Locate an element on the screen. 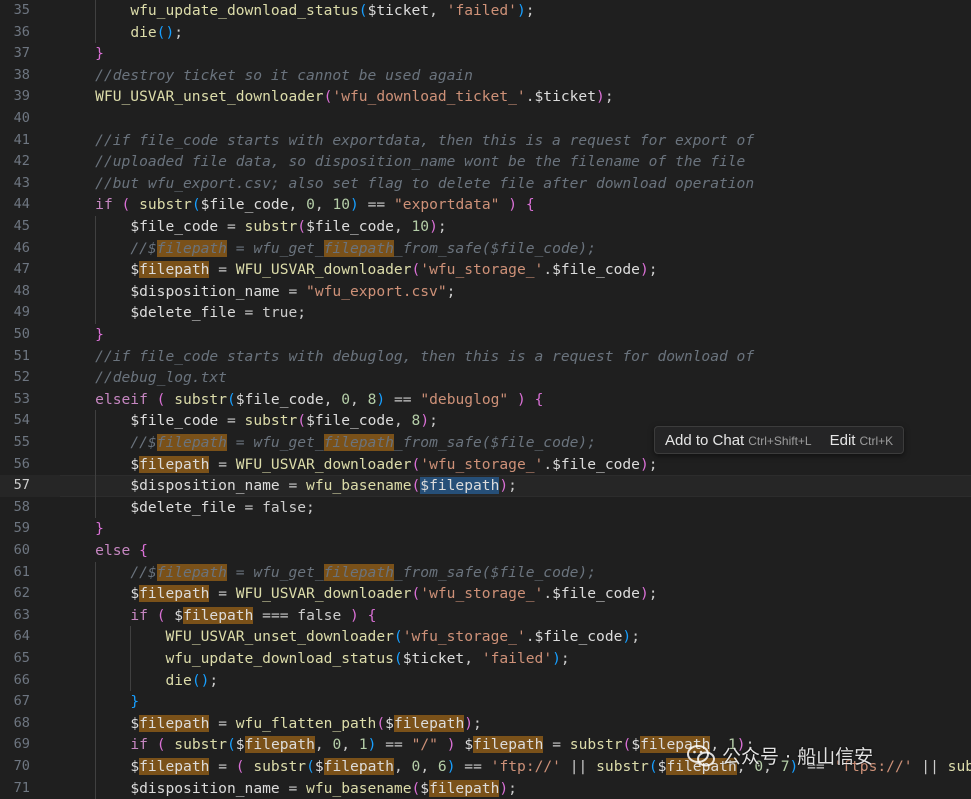 This screenshot has height=799, width=971. code-token: { is located at coordinates (143, 550).